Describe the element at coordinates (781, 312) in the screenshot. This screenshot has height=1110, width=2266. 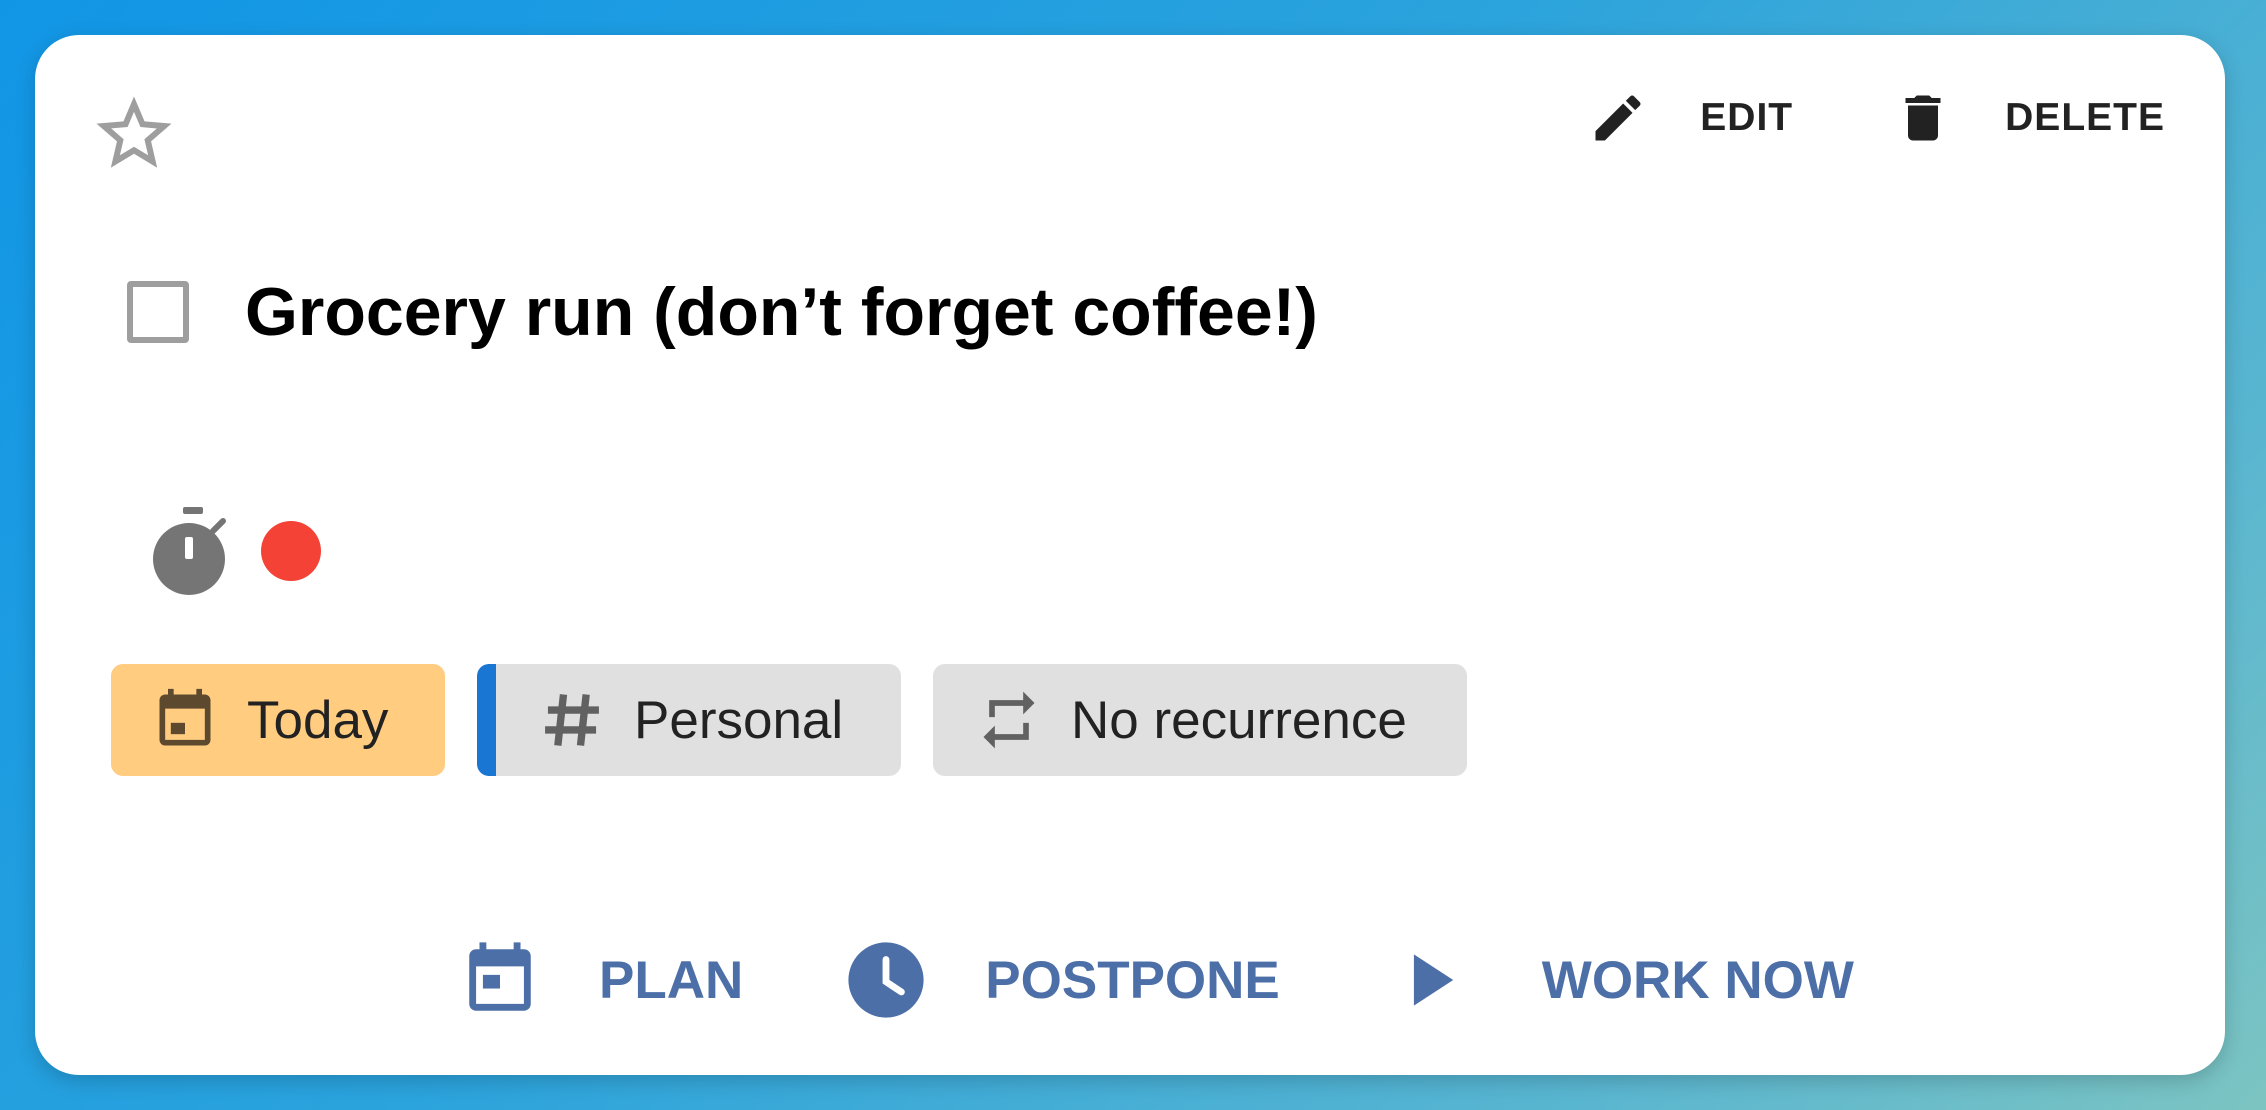
I see `task-title: Grocery run (don’t forget coffee!)` at that location.